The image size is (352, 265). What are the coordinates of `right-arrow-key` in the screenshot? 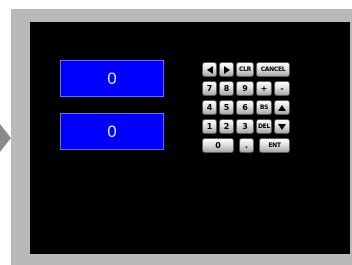 It's located at (226, 69).